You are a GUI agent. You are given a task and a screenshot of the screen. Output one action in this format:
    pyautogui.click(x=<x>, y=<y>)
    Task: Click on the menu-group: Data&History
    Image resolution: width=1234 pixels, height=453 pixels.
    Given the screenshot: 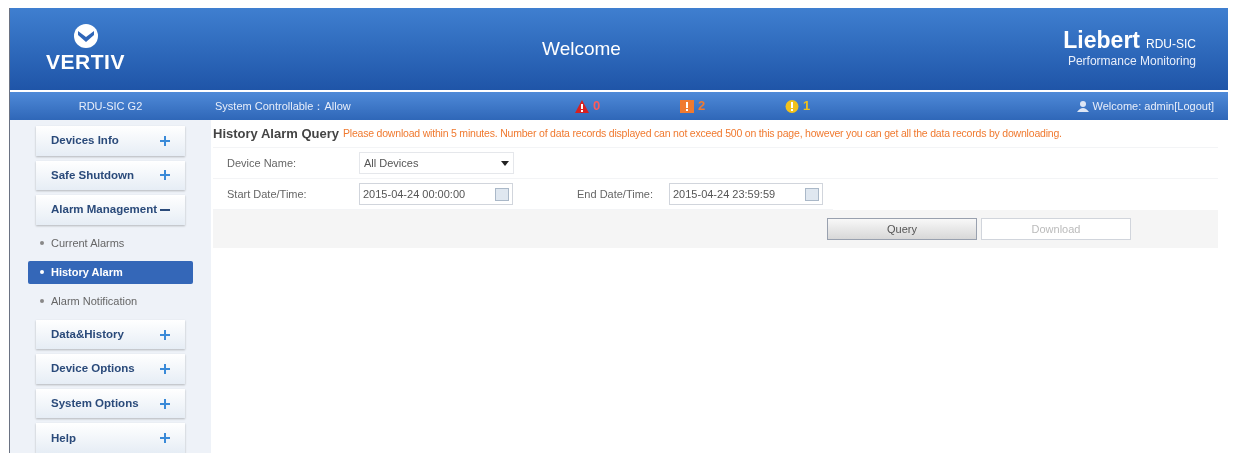 What is the action you would take?
    pyautogui.click(x=110, y=334)
    